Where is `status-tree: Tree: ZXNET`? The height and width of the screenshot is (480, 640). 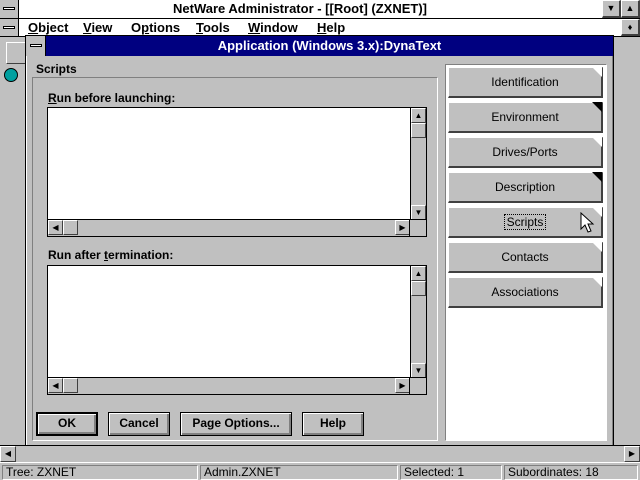
status-tree: Tree: ZXNET is located at coordinates (100, 472).